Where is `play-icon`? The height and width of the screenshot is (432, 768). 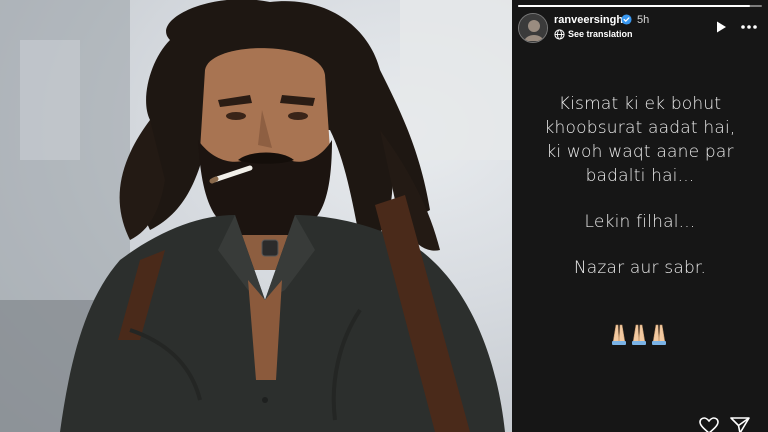 play-icon is located at coordinates (721, 27).